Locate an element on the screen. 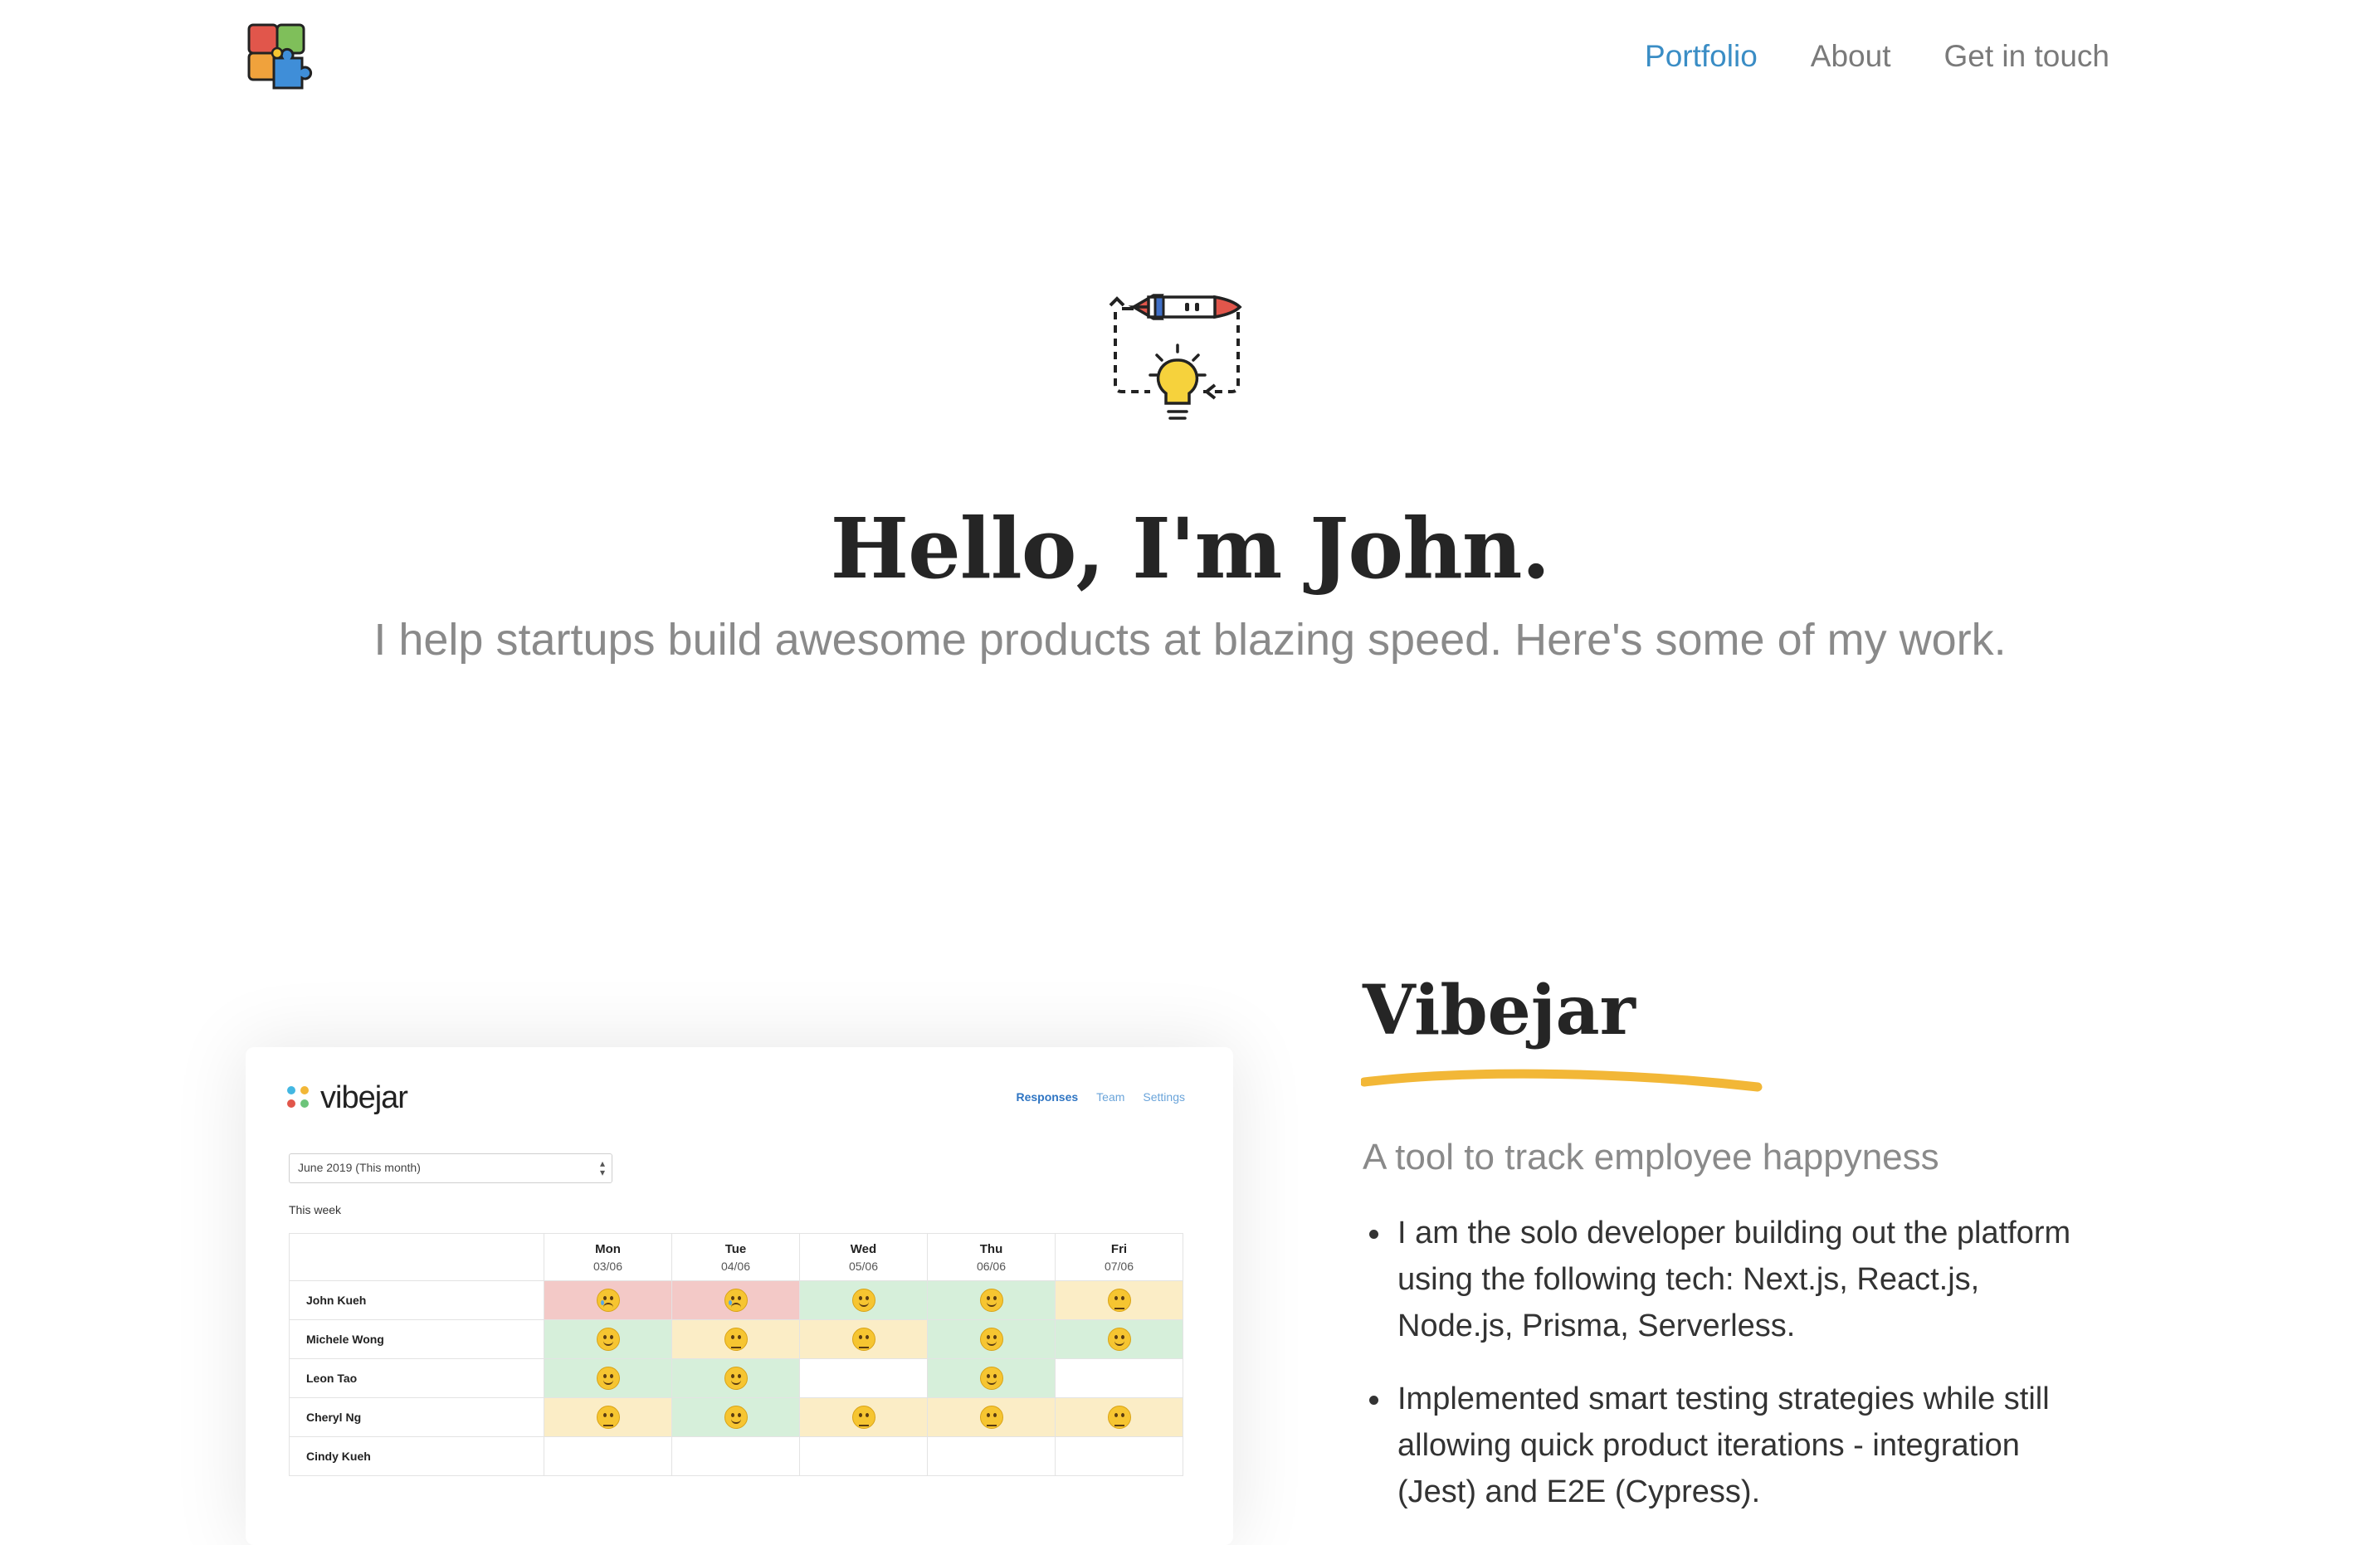 Image resolution: width=2380 pixels, height=1545 pixels. period-select-value: June 2019 (This month) is located at coordinates (359, 1167).